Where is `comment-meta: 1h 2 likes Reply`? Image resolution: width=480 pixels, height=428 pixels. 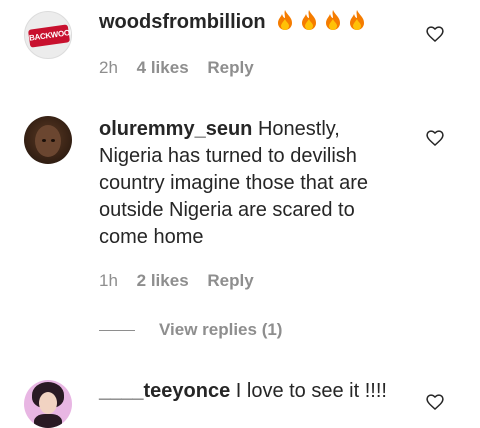
comment-meta: 1h 2 likes Reply is located at coordinates (183, 281).